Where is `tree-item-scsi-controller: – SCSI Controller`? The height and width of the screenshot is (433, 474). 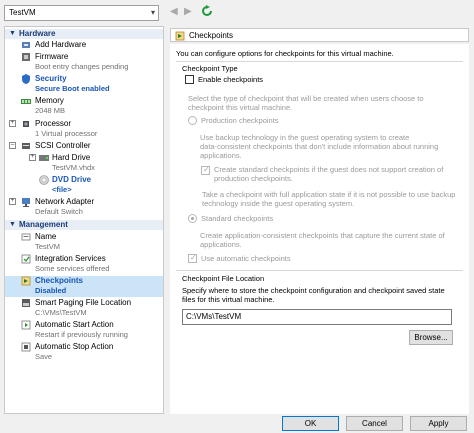 tree-item-scsi-controller: – SCSI Controller is located at coordinates (84, 146).